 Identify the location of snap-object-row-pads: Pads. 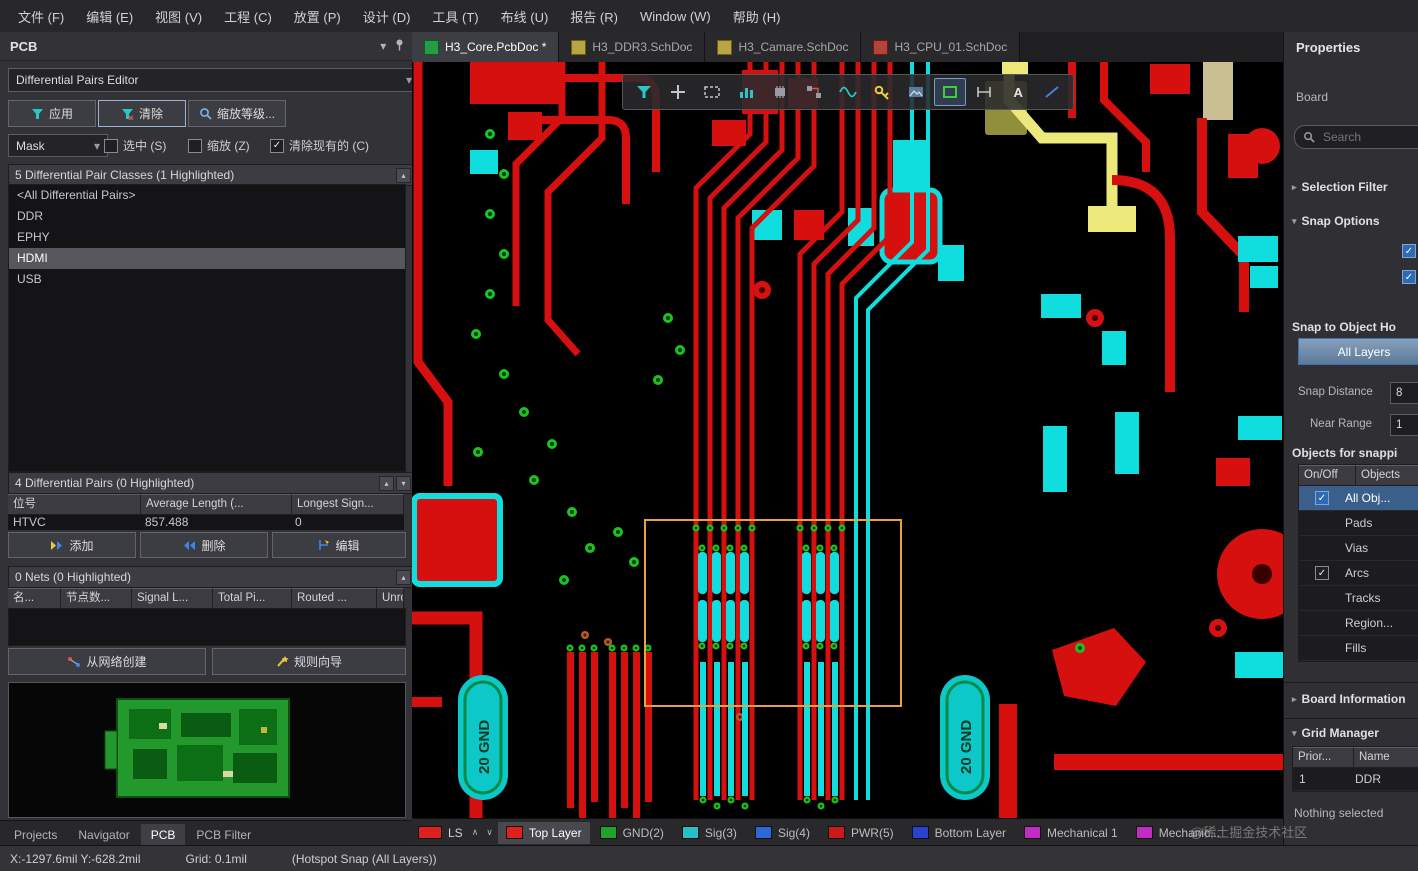
(1358, 523).